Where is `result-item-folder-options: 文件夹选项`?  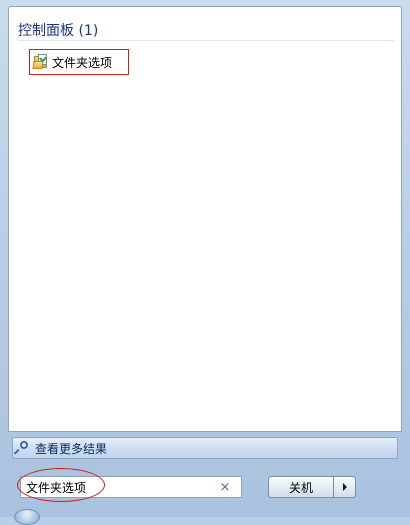 result-item-folder-options: 文件夹选项 is located at coordinates (79, 62).